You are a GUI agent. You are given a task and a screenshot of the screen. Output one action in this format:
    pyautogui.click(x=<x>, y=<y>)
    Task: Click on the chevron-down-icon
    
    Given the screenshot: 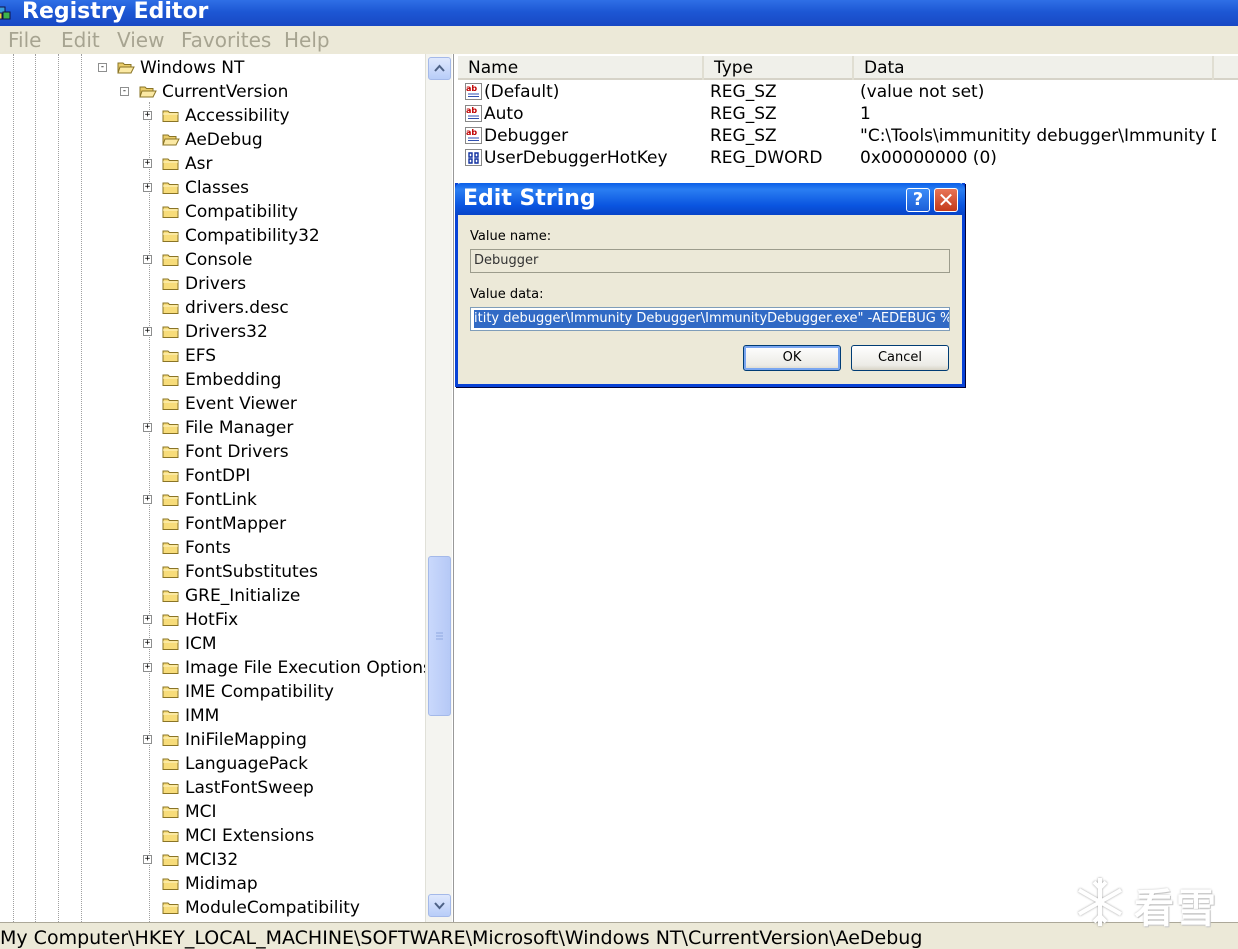 What is the action you would take?
    pyautogui.click(x=439, y=906)
    